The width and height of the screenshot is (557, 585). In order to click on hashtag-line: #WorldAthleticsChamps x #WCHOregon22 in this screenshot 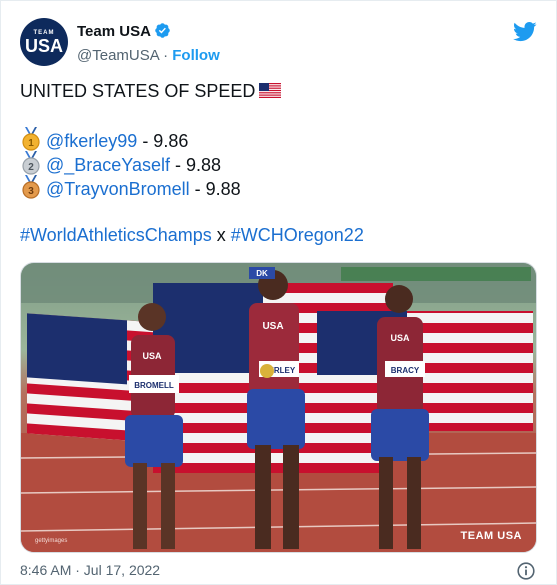, I will do `click(278, 235)`.